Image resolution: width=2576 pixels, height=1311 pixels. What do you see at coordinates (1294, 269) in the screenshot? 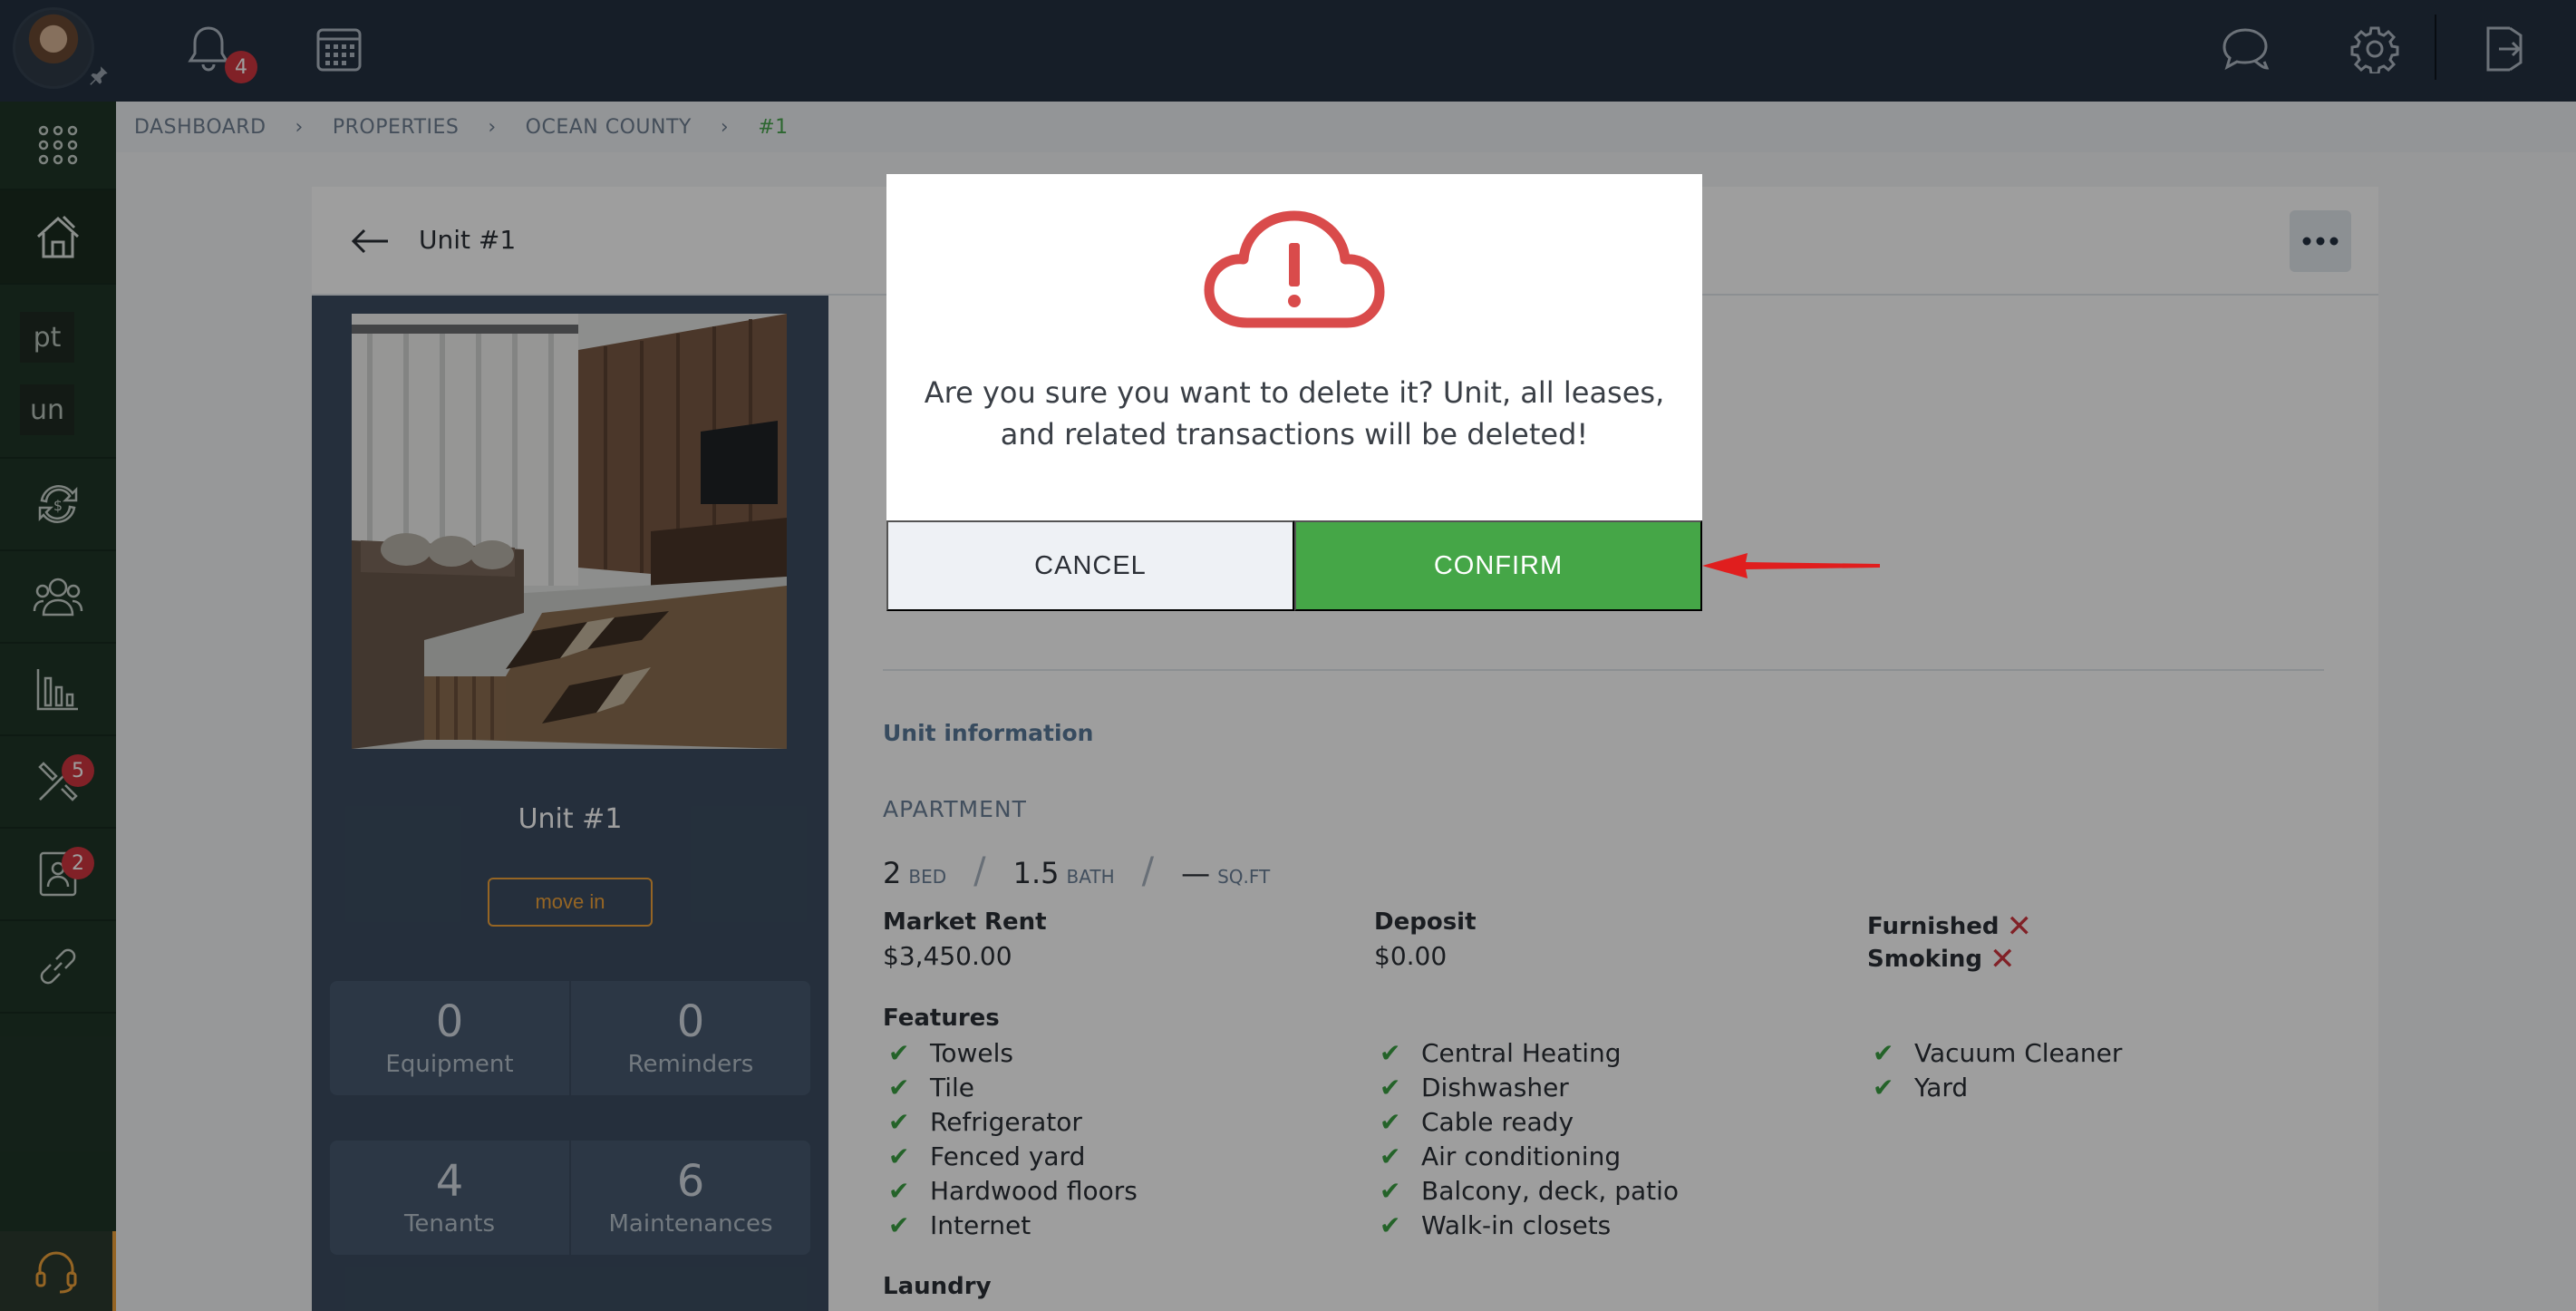
I see `cloud-alert-icon` at bounding box center [1294, 269].